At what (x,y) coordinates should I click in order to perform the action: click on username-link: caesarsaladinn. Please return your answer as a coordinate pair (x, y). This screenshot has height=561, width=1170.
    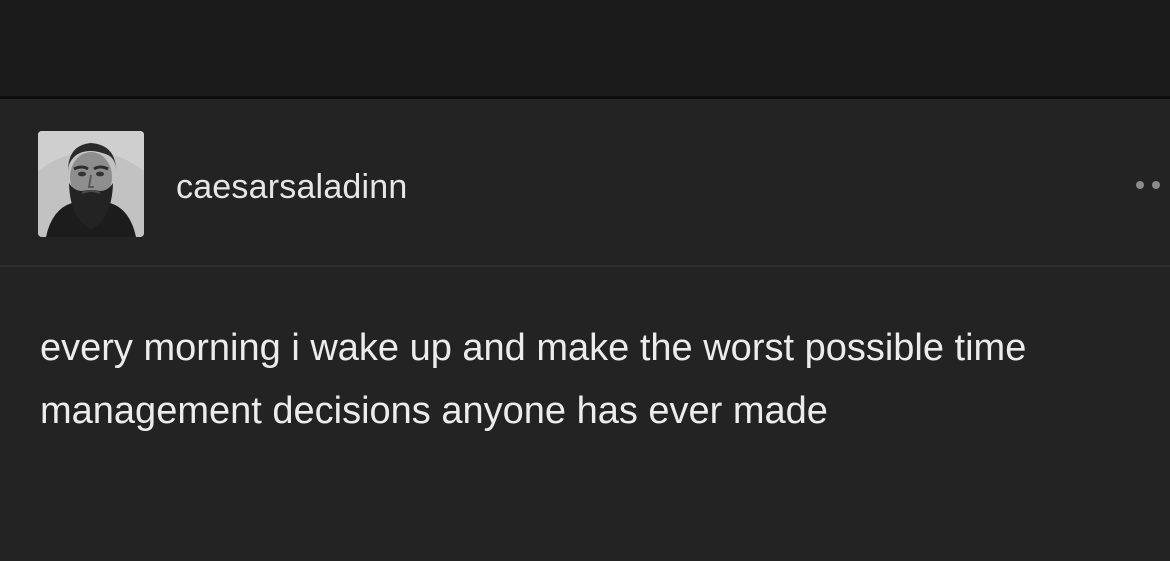
    Looking at the image, I should click on (292, 187).